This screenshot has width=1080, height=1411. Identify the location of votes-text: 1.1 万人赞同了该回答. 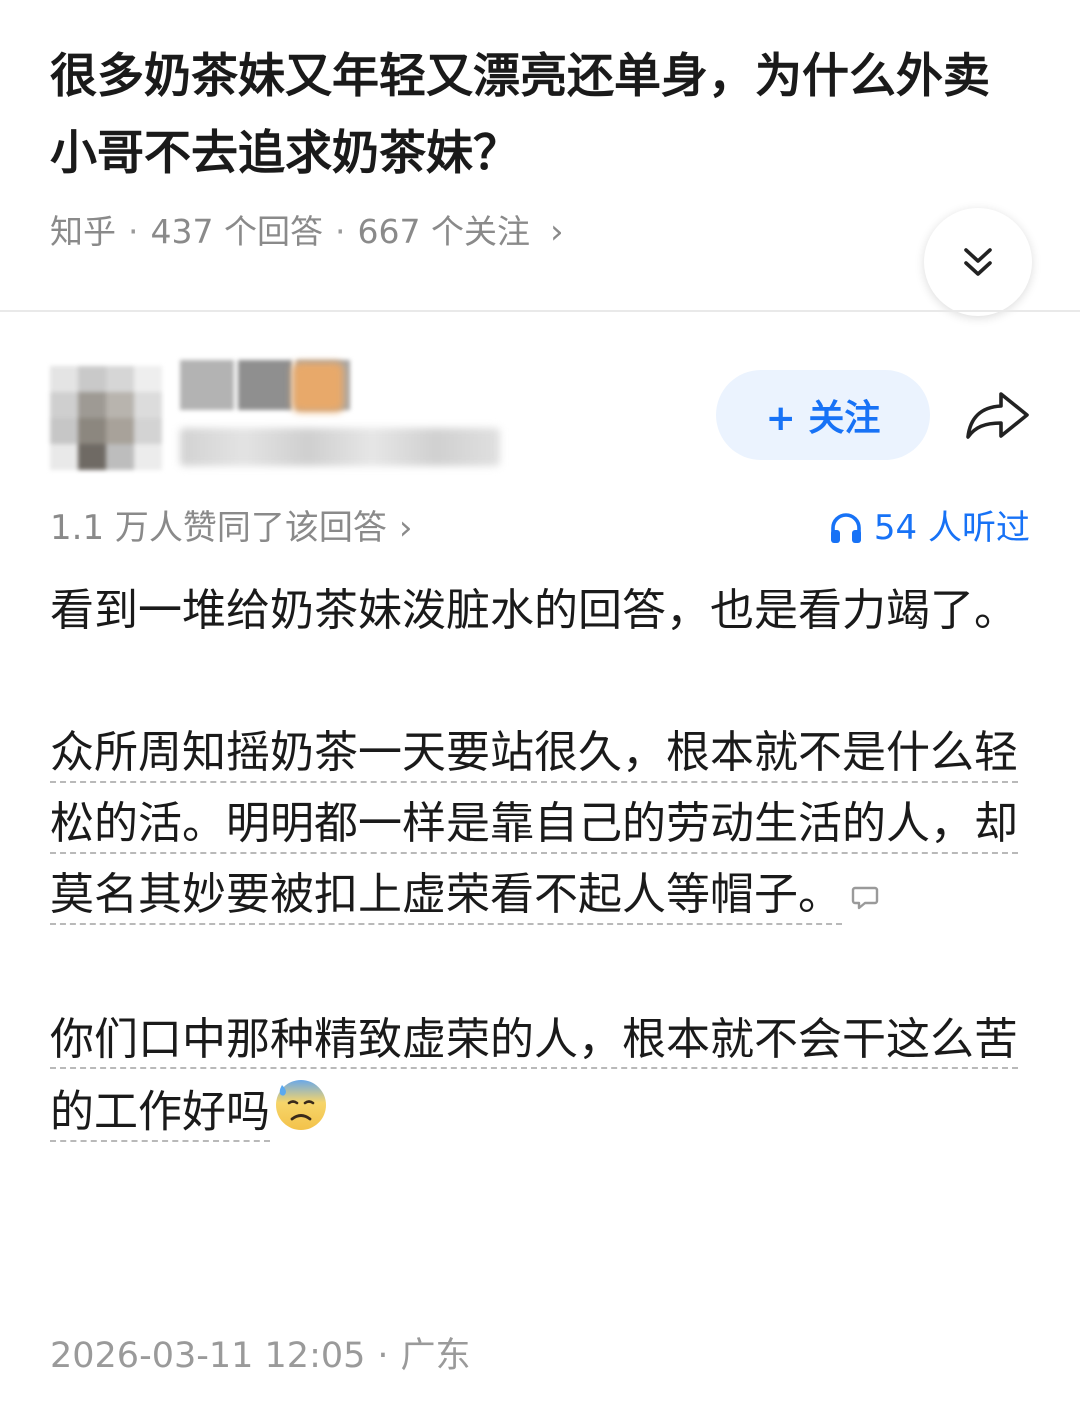
(218, 528).